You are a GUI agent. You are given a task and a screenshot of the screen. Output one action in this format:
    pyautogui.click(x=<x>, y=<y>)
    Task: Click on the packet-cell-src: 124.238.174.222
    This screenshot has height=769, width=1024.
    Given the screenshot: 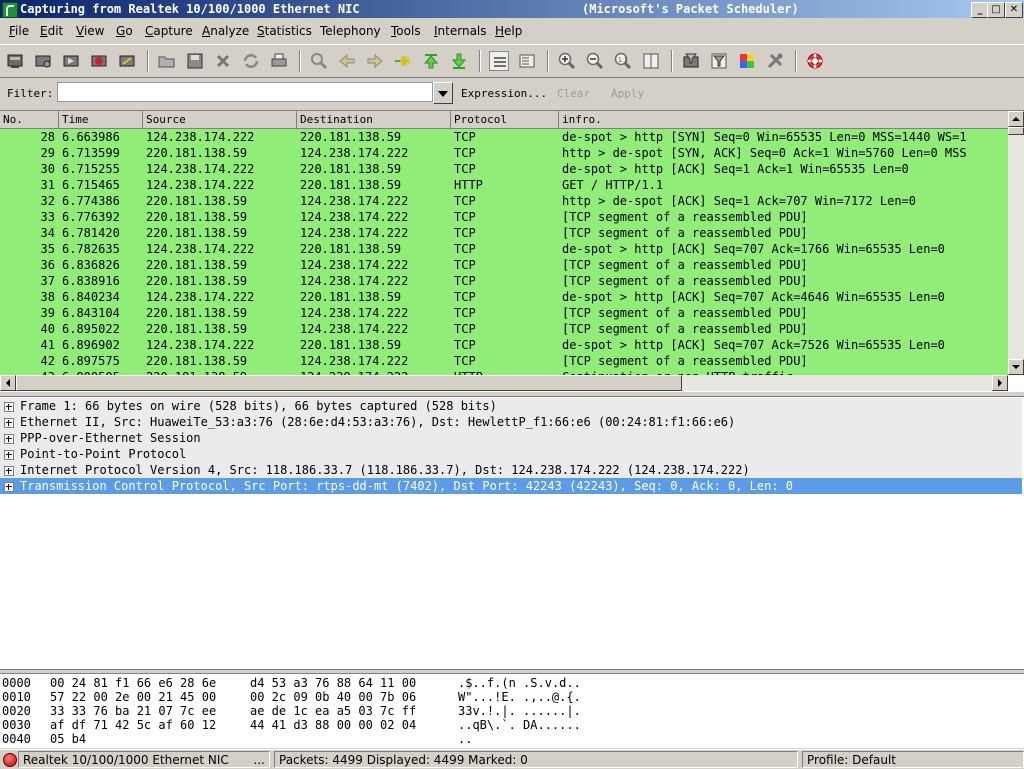 What is the action you would take?
    pyautogui.click(x=200, y=169)
    